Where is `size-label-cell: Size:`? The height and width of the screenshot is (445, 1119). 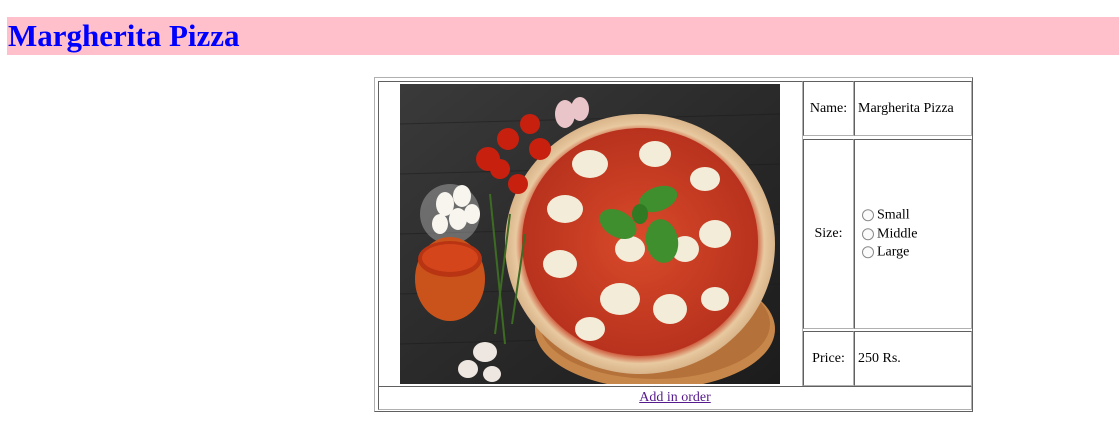
size-label-cell: Size: is located at coordinates (828, 234).